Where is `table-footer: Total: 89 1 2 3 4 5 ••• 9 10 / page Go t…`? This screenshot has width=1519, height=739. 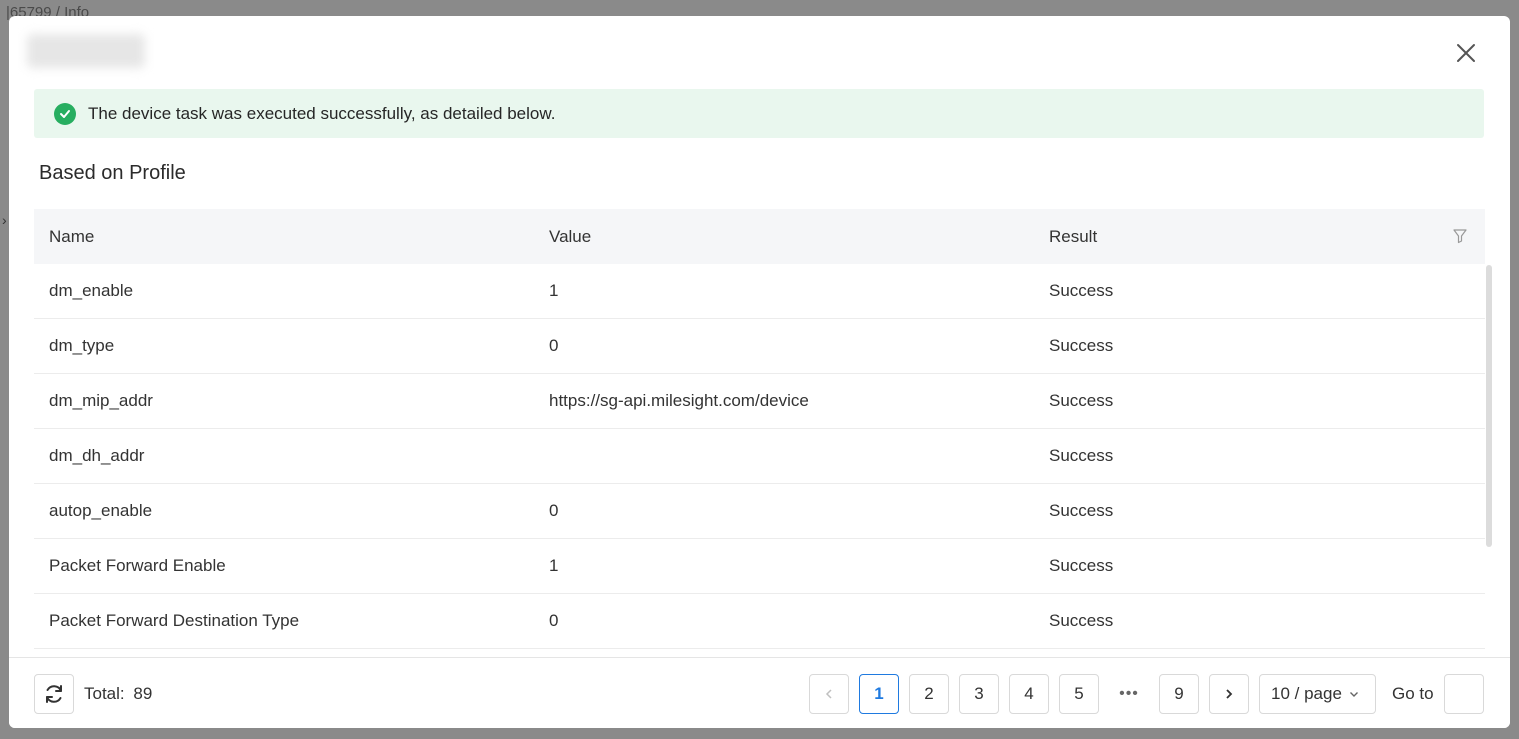 table-footer: Total: 89 1 2 3 4 5 ••• 9 10 / page Go t… is located at coordinates (759, 692).